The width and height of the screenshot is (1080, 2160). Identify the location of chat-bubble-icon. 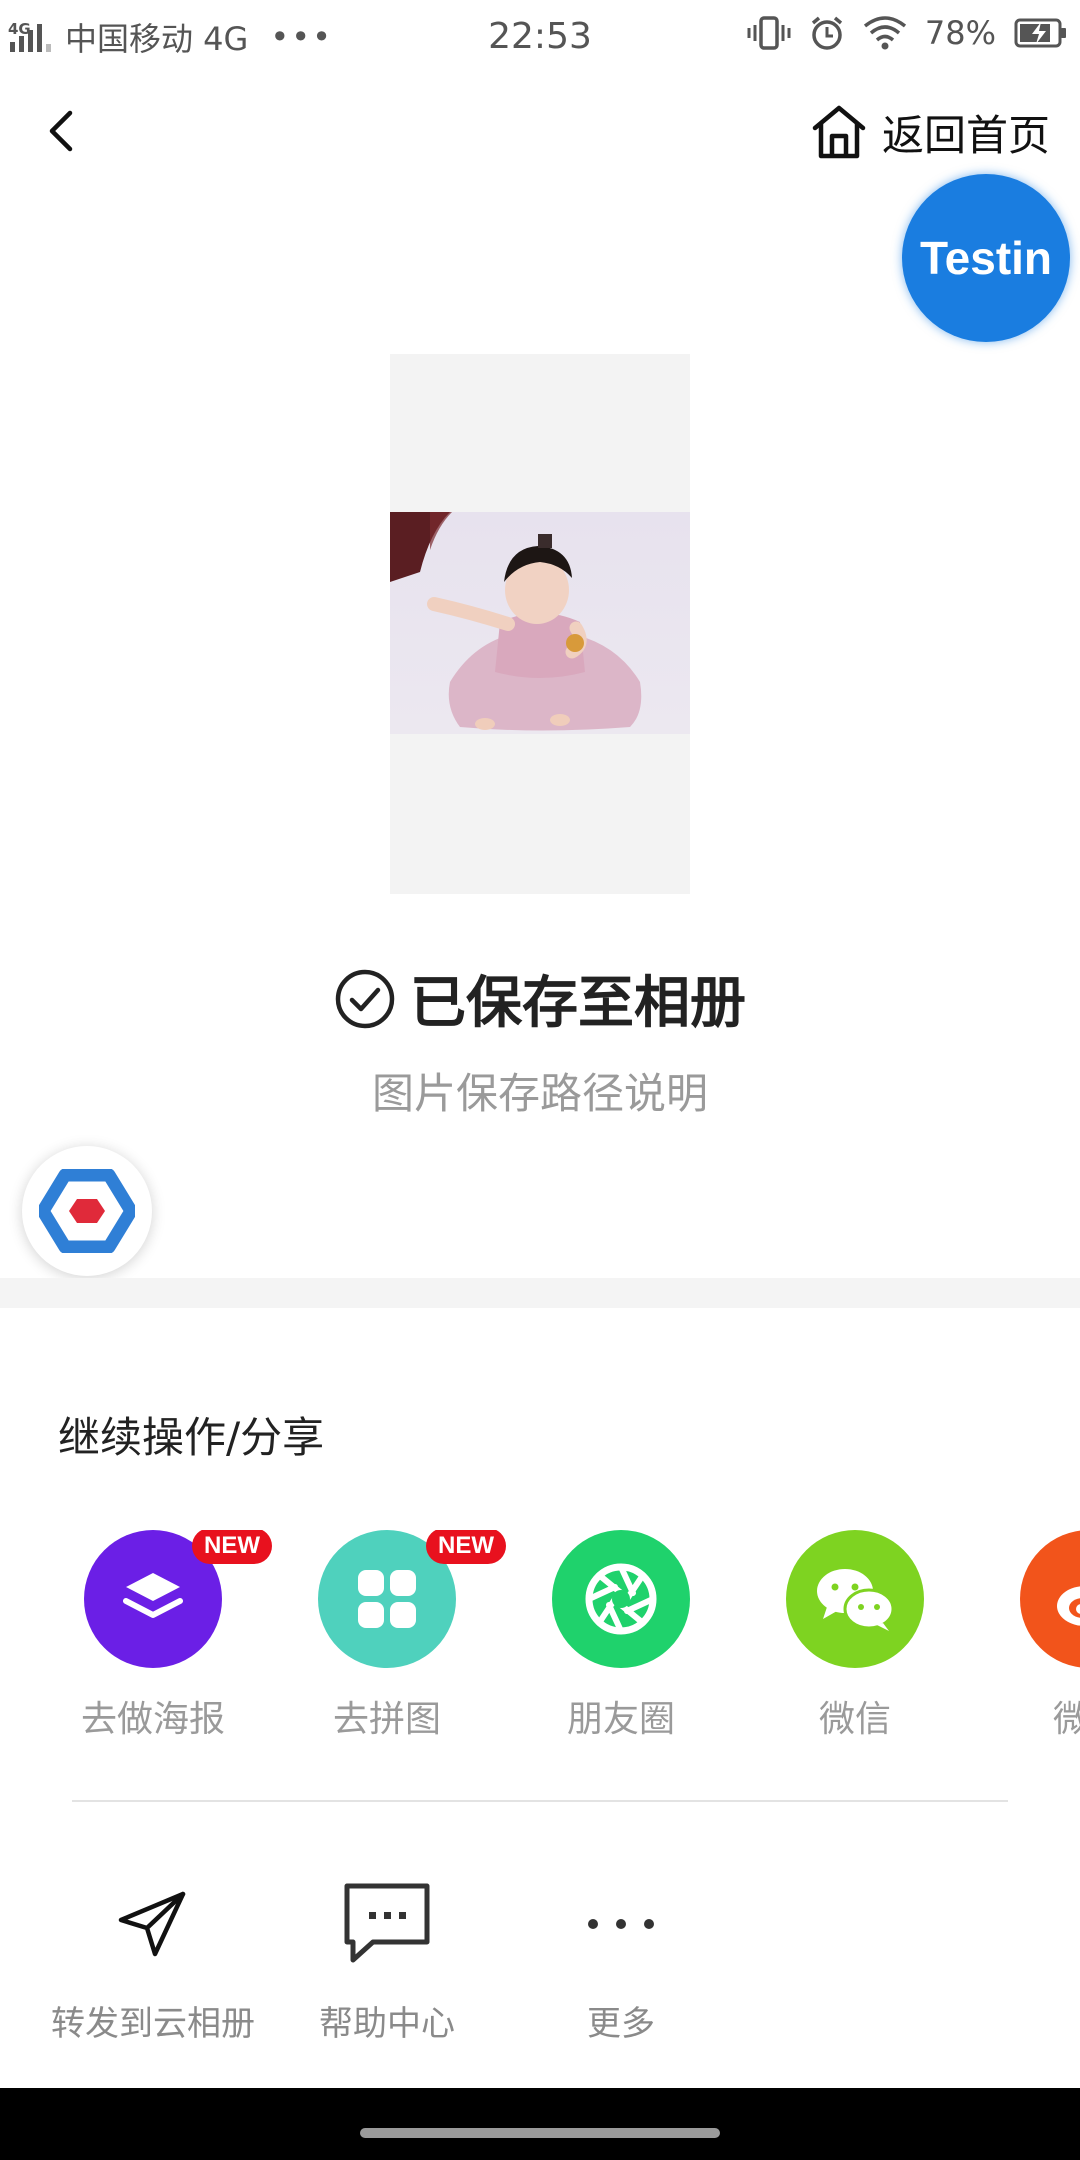
(387, 1924).